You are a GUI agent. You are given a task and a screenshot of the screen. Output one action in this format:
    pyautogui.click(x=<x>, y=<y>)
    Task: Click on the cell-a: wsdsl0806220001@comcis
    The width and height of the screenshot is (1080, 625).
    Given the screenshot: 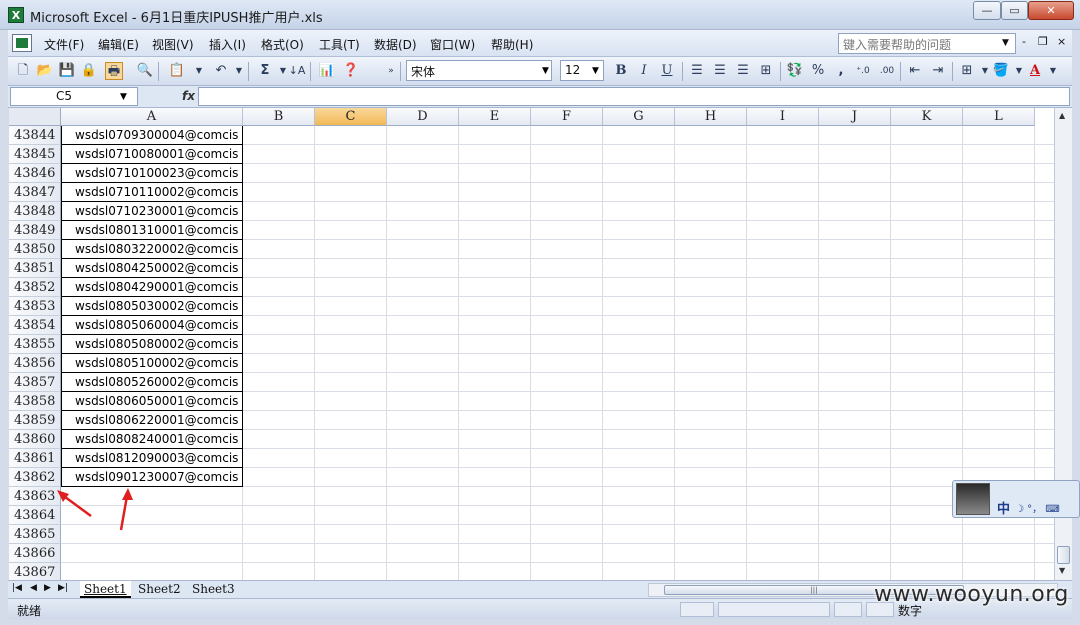 What is the action you would take?
    pyautogui.click(x=152, y=420)
    